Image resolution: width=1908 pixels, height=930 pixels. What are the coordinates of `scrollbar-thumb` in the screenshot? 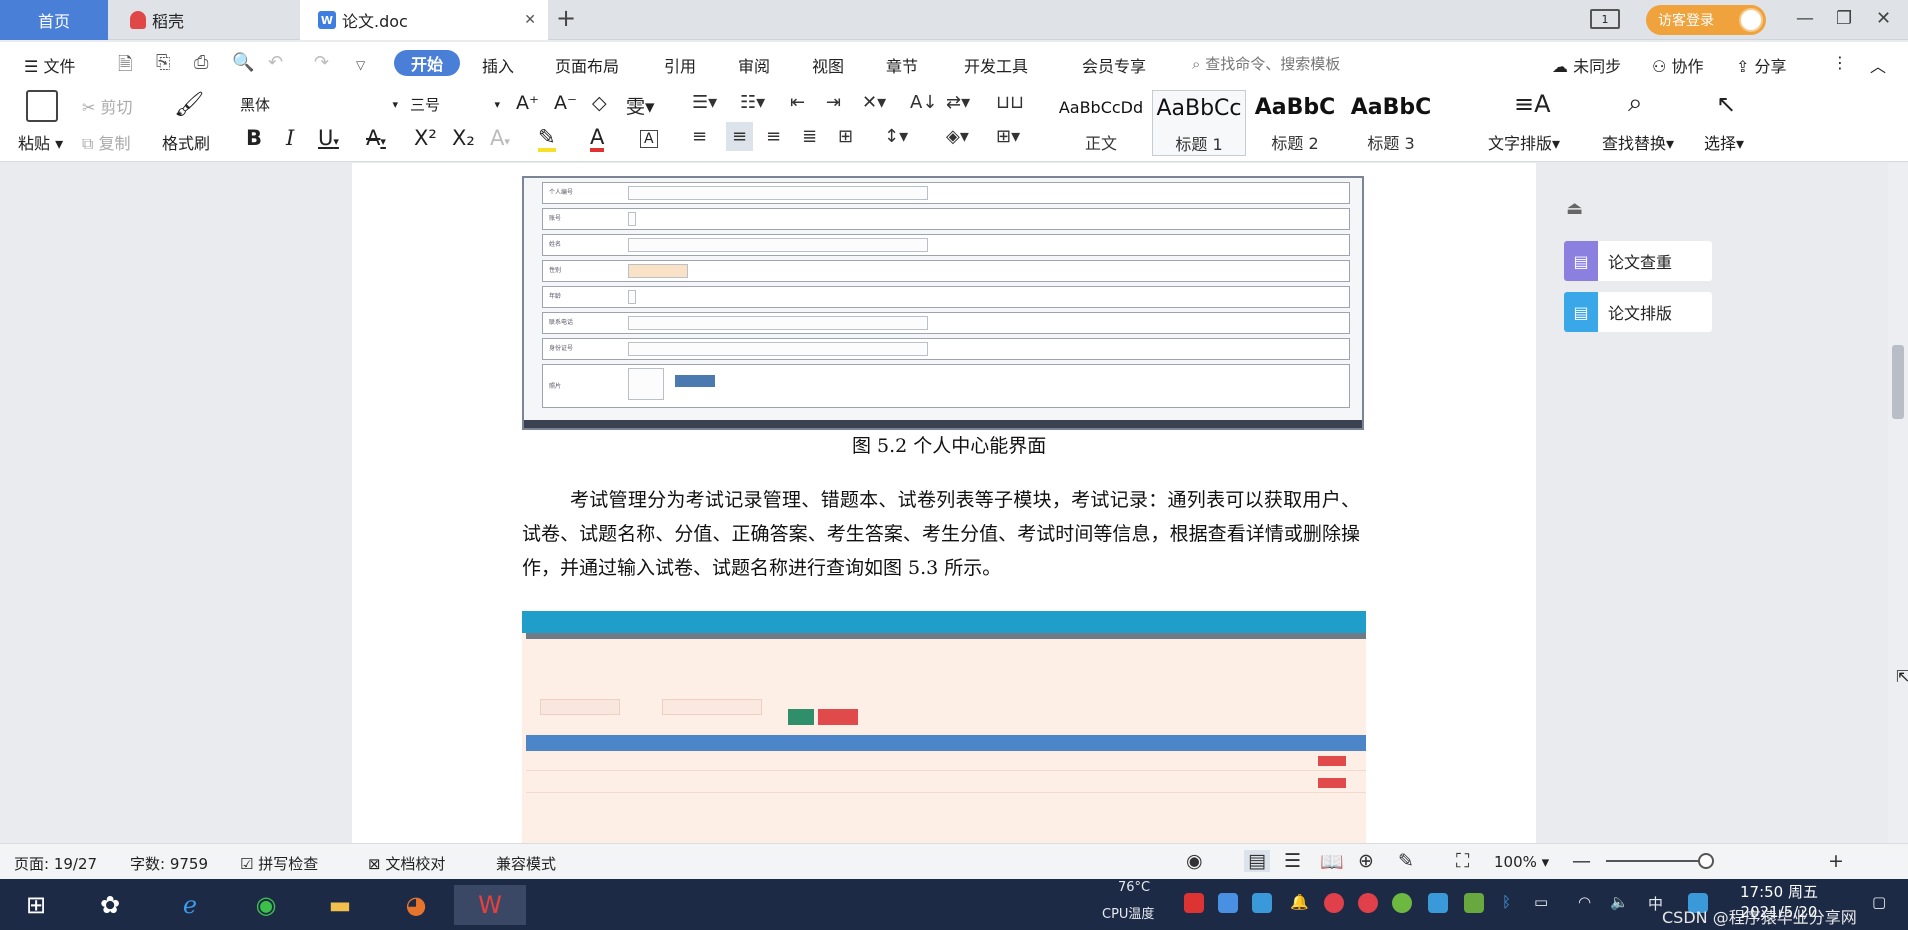 It's located at (1898, 382).